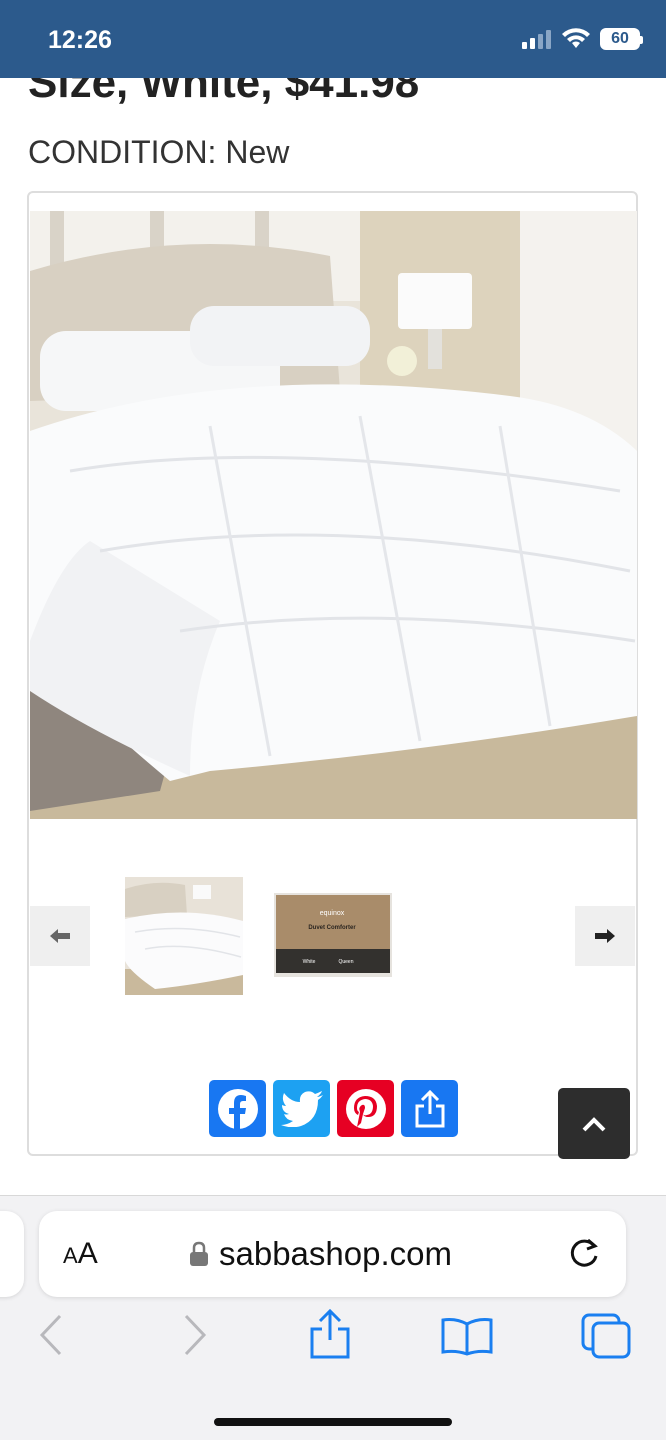 The image size is (666, 1440). I want to click on box-color: White, so click(309, 962).